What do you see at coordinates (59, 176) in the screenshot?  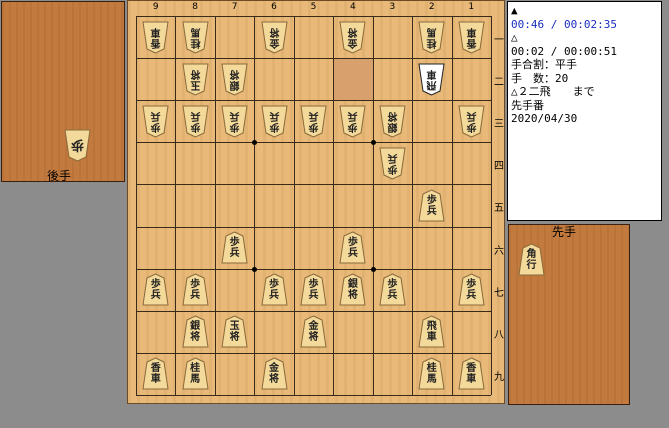 I see `gote-label: 後手` at bounding box center [59, 176].